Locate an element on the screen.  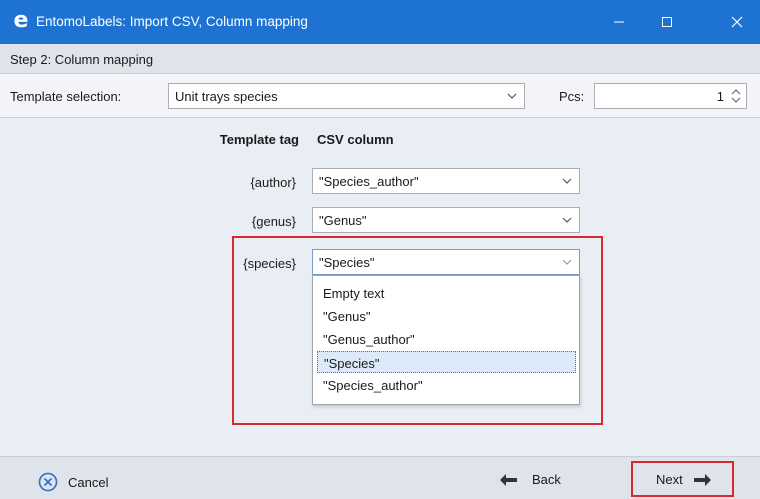
csv-column-header: CSV column is located at coordinates (355, 139).